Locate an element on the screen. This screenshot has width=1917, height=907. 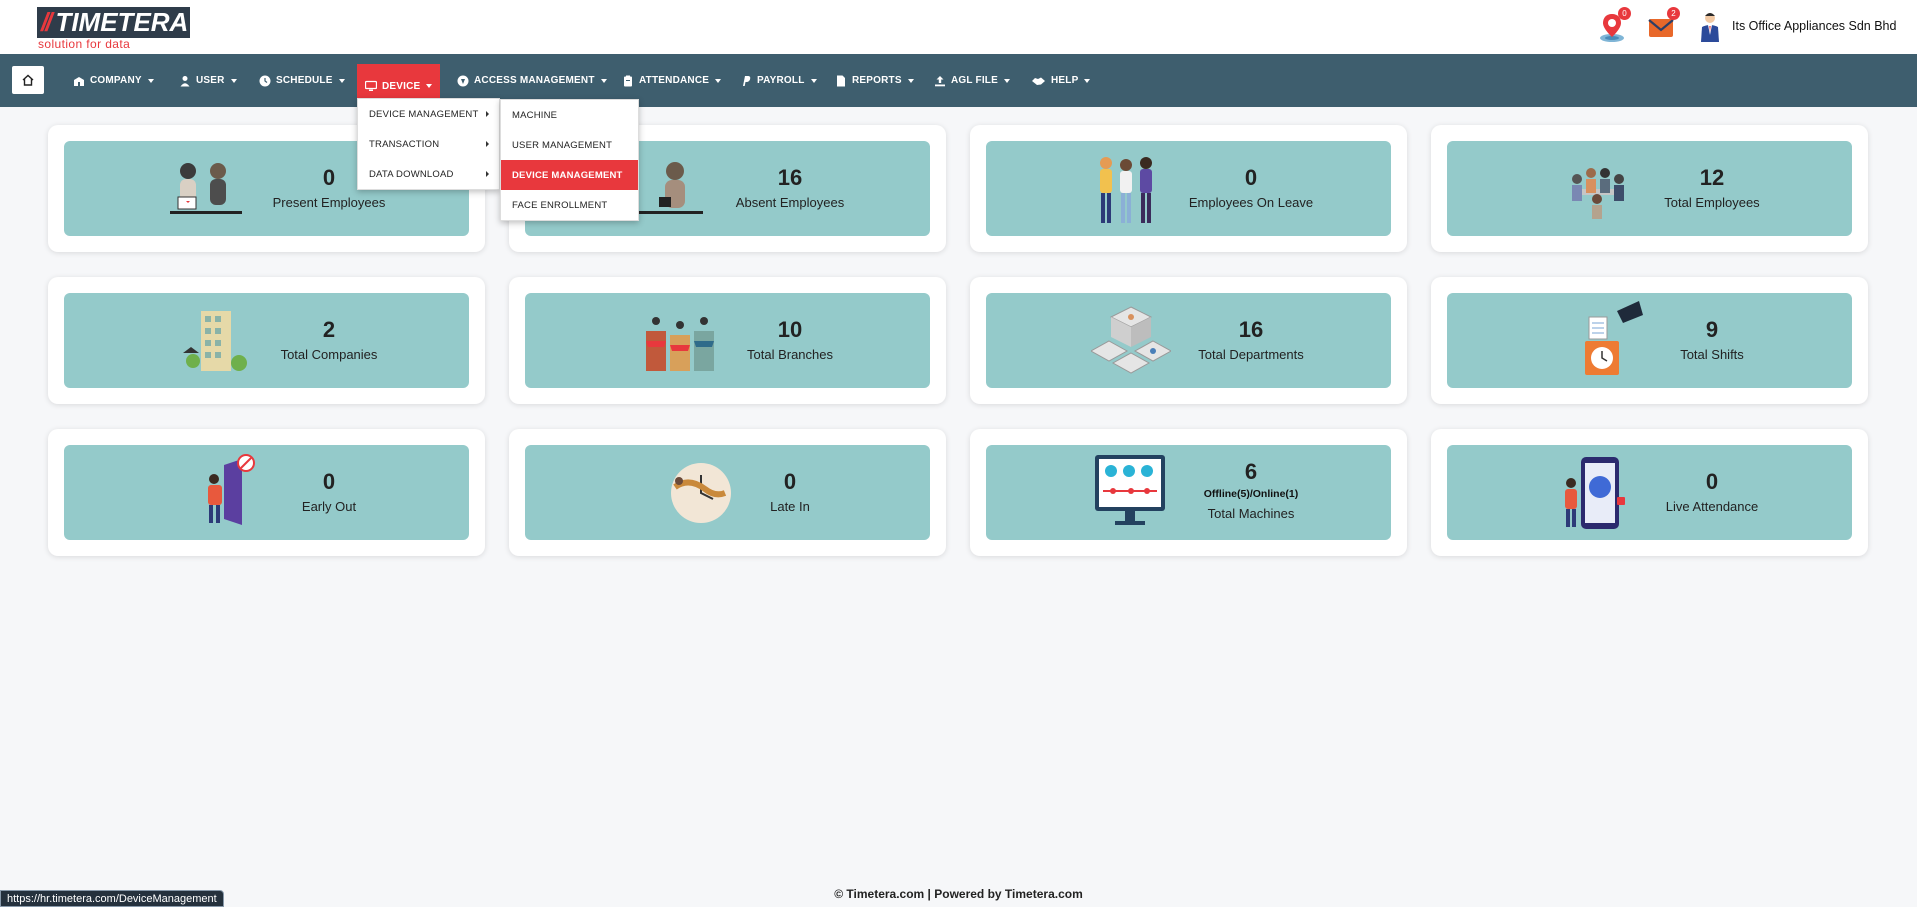
upload-icon is located at coordinates (940, 80).